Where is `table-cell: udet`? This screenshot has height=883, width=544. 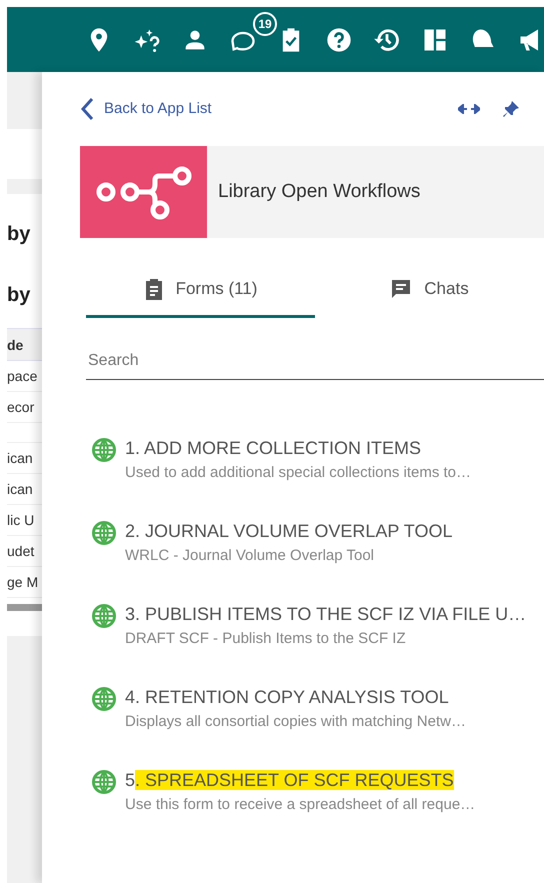
table-cell: udet is located at coordinates (24, 551).